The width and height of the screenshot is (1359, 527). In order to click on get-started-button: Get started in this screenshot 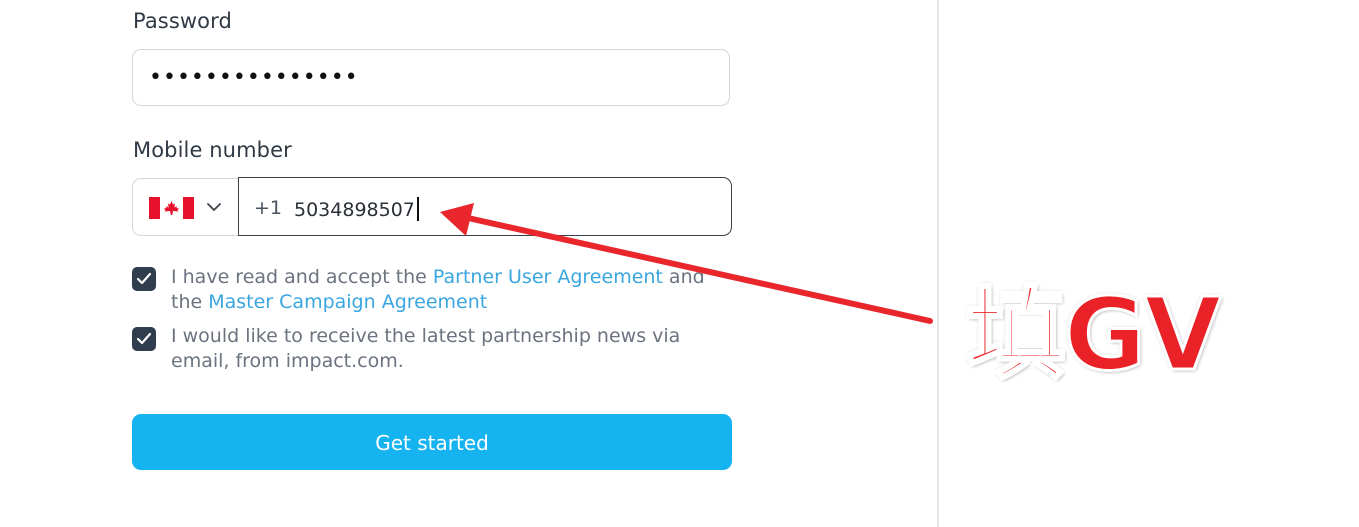, I will do `click(432, 442)`.